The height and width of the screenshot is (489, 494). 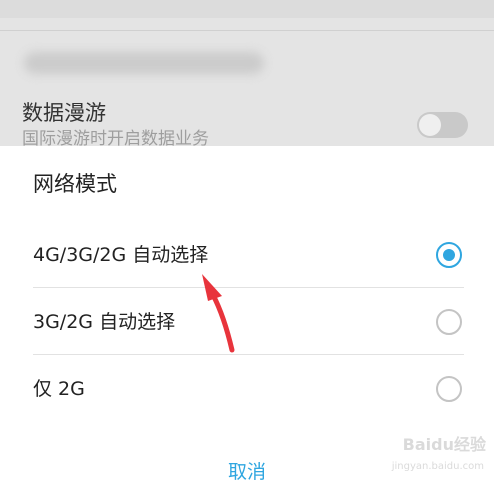 I want to click on background-top-bar, so click(x=247, y=9).